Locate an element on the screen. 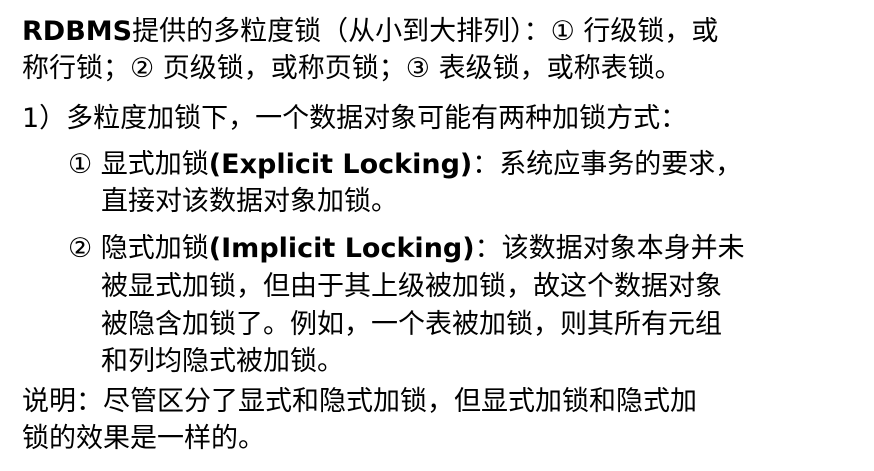 Image resolution: width=874 pixels, height=471 pixels. implicit-suffix: ：该数据对象本身并未 is located at coordinates (609, 248).